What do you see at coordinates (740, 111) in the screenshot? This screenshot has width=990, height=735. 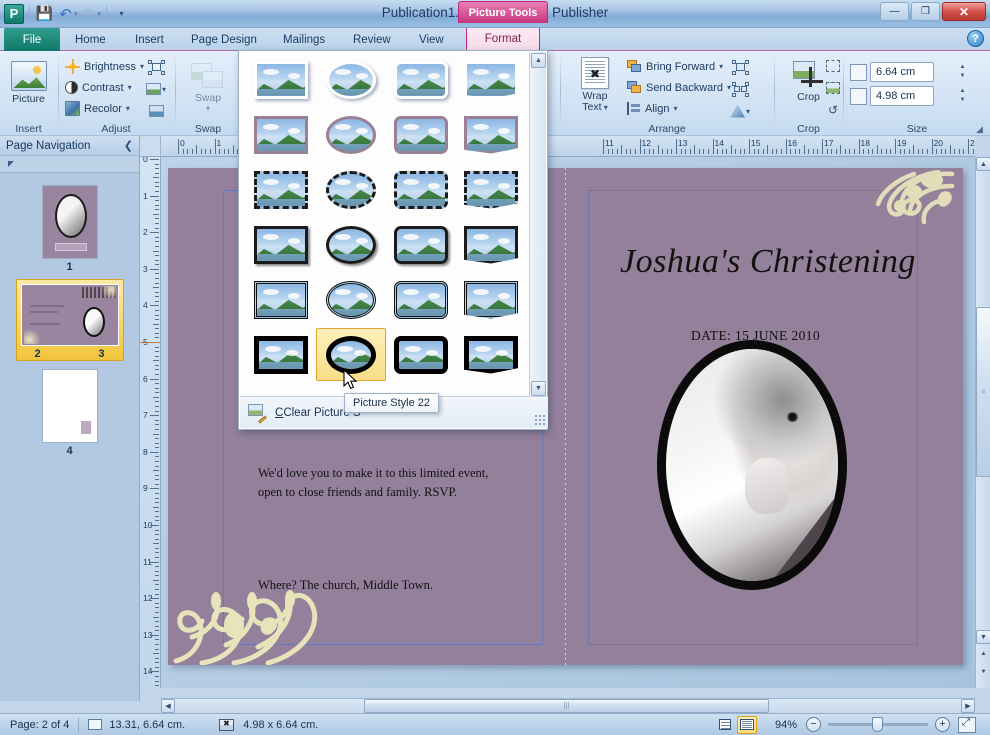 I see `rotate-objects-icon: ▾` at bounding box center [740, 111].